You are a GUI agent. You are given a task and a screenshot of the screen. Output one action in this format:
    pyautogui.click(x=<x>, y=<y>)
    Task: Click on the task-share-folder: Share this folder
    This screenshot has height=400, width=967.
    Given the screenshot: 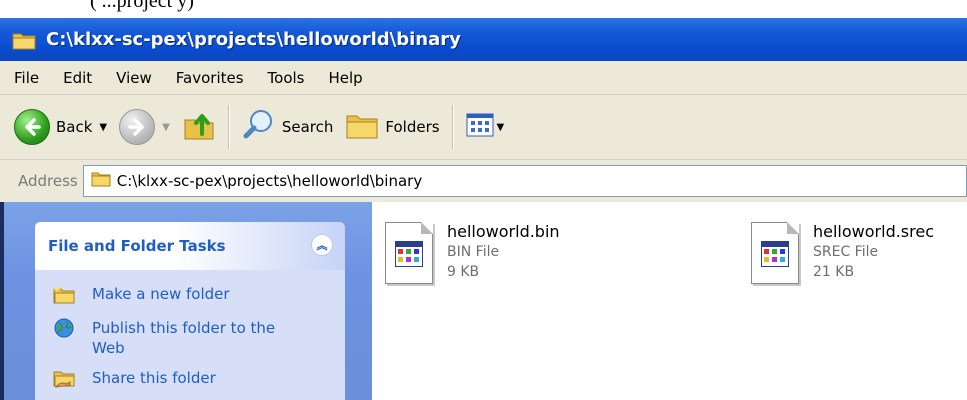 What is the action you would take?
    pyautogui.click(x=180, y=378)
    